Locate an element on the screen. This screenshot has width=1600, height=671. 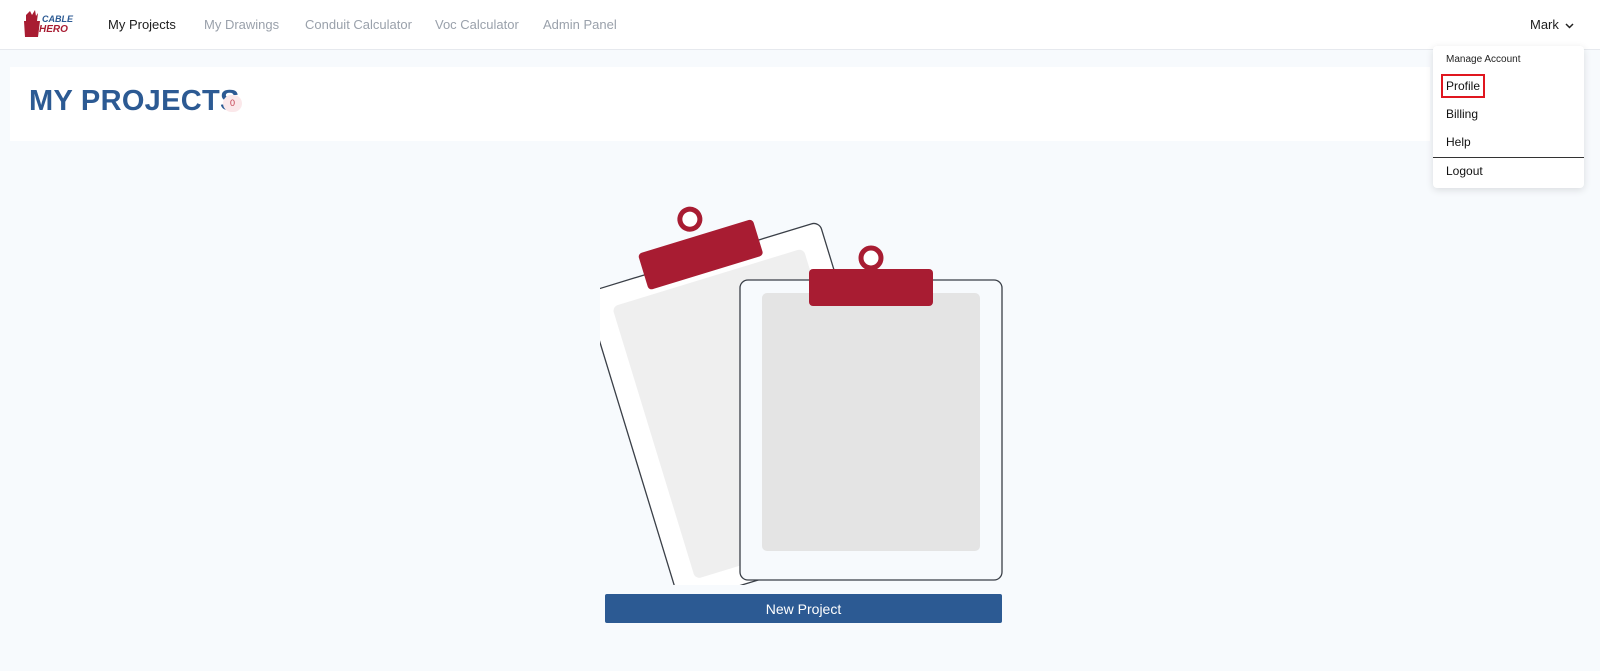
menu-item-logout: Logout is located at coordinates (1464, 171).